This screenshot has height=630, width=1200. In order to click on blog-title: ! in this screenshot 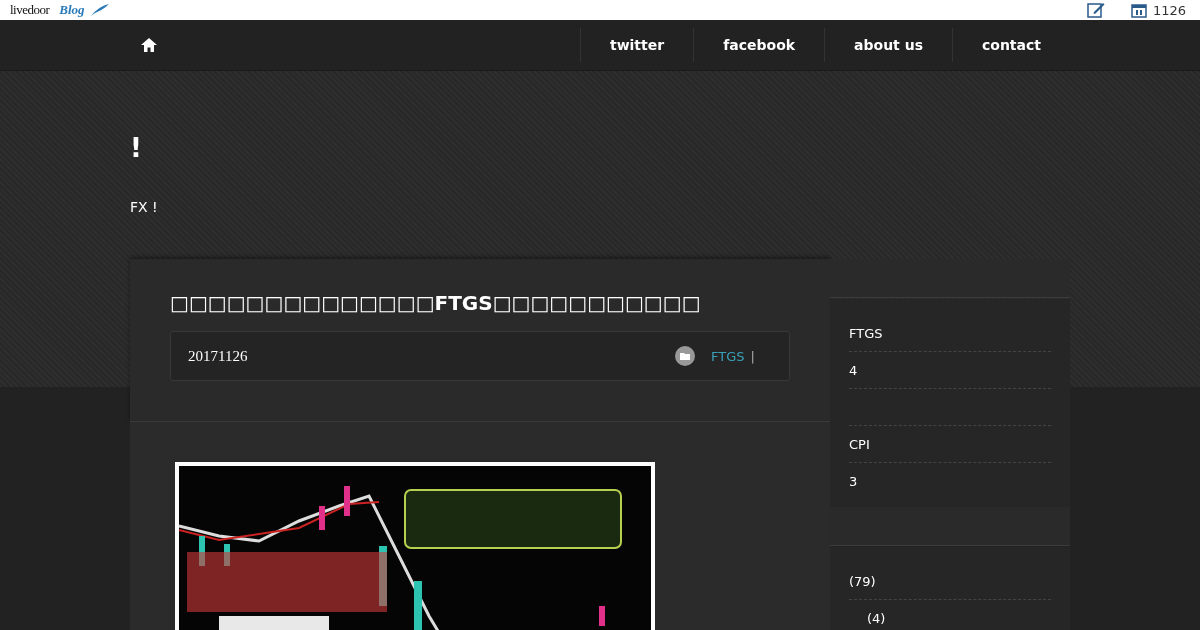, I will do `click(136, 147)`.